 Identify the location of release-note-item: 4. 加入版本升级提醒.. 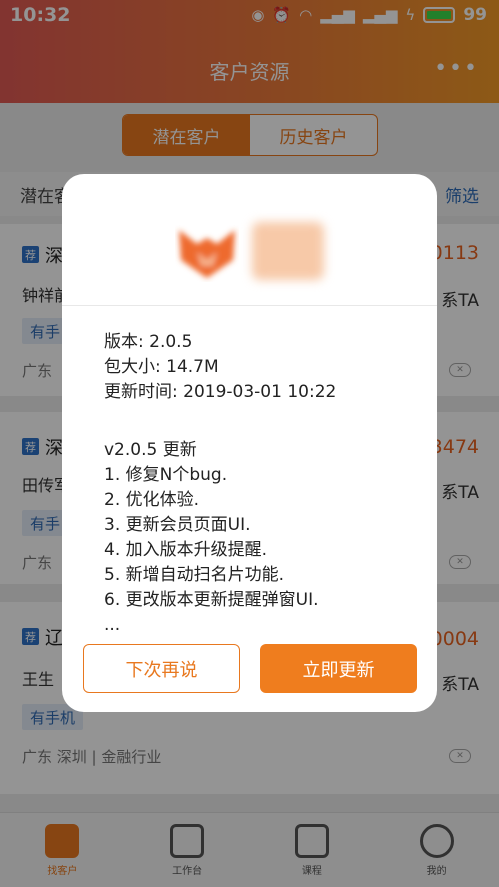
(186, 550).